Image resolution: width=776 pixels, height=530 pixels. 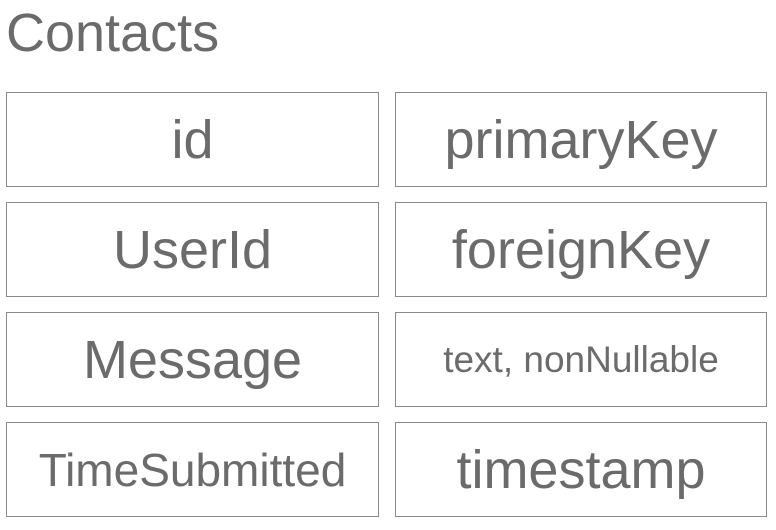 I want to click on field-type-cell: text, nonNullable, so click(x=581, y=359).